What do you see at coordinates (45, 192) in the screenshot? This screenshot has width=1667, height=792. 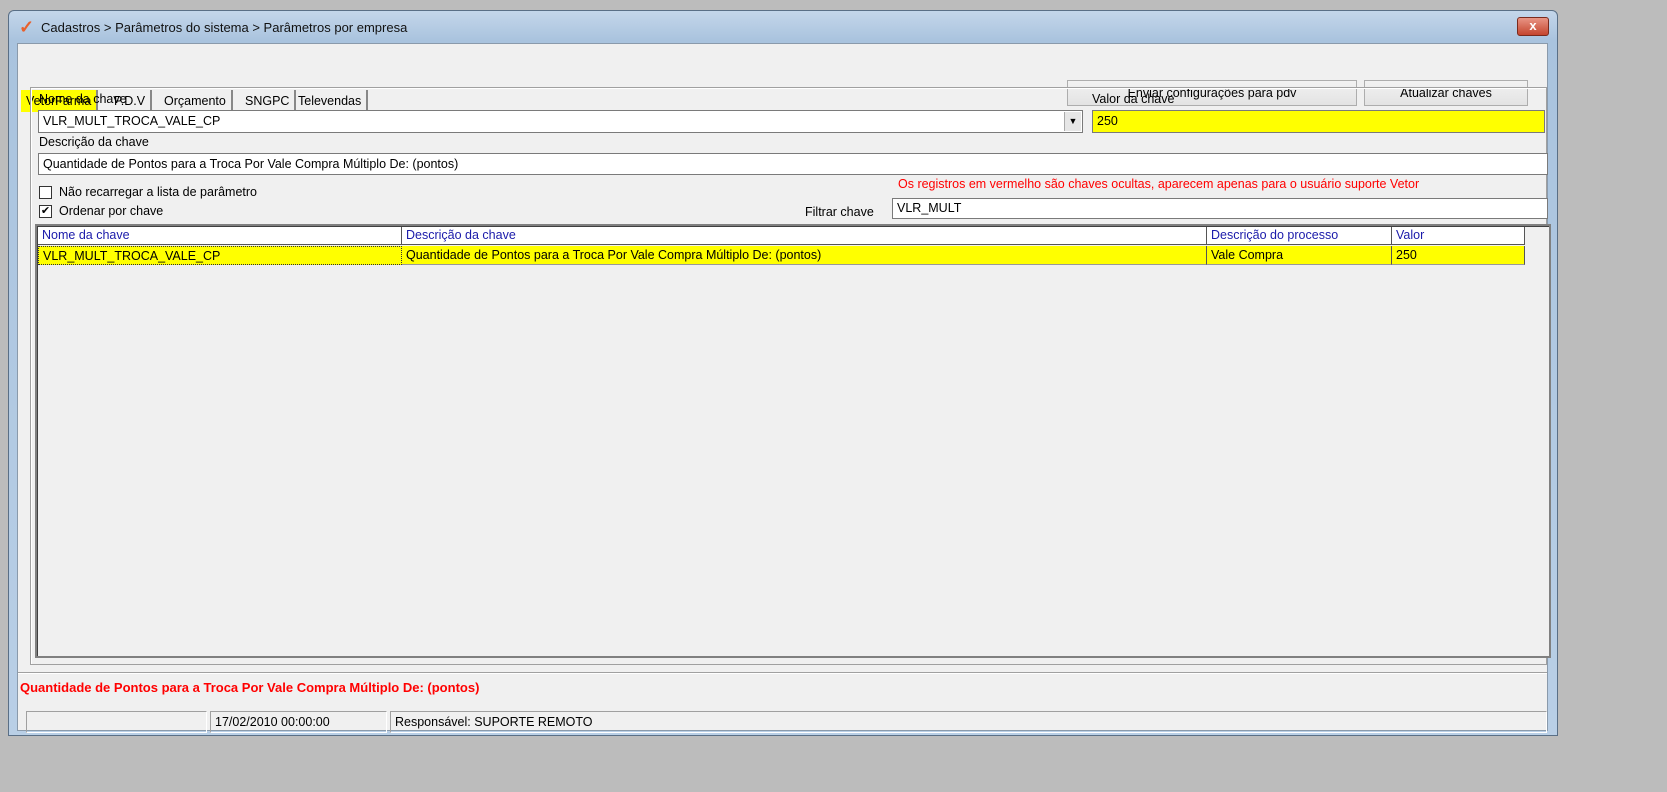 I see `no-reload-checkbox` at bounding box center [45, 192].